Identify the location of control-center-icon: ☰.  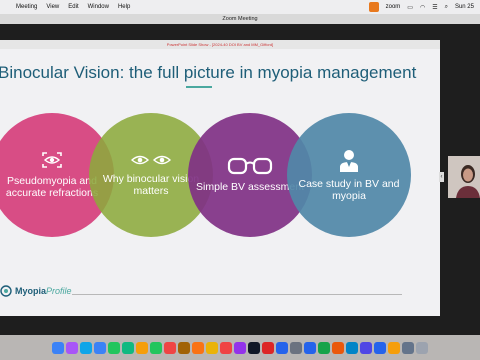
(434, 7).